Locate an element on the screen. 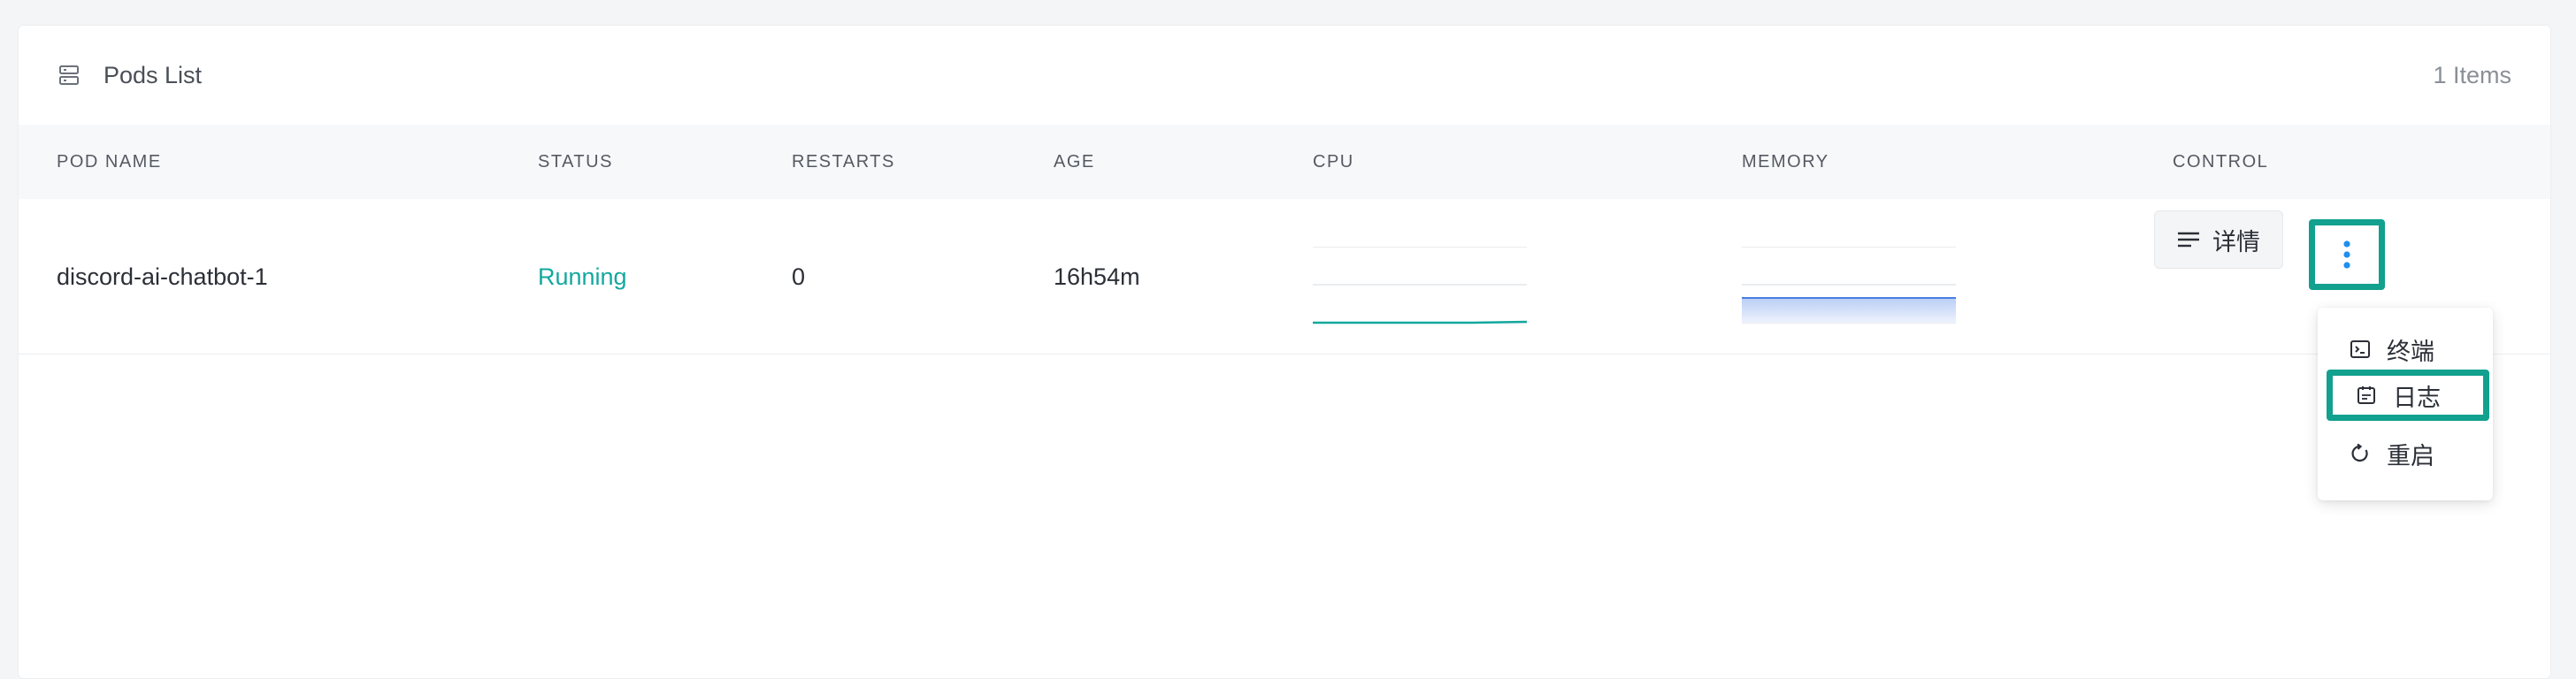 The height and width of the screenshot is (679, 2576). header-age: AGE is located at coordinates (1074, 162).